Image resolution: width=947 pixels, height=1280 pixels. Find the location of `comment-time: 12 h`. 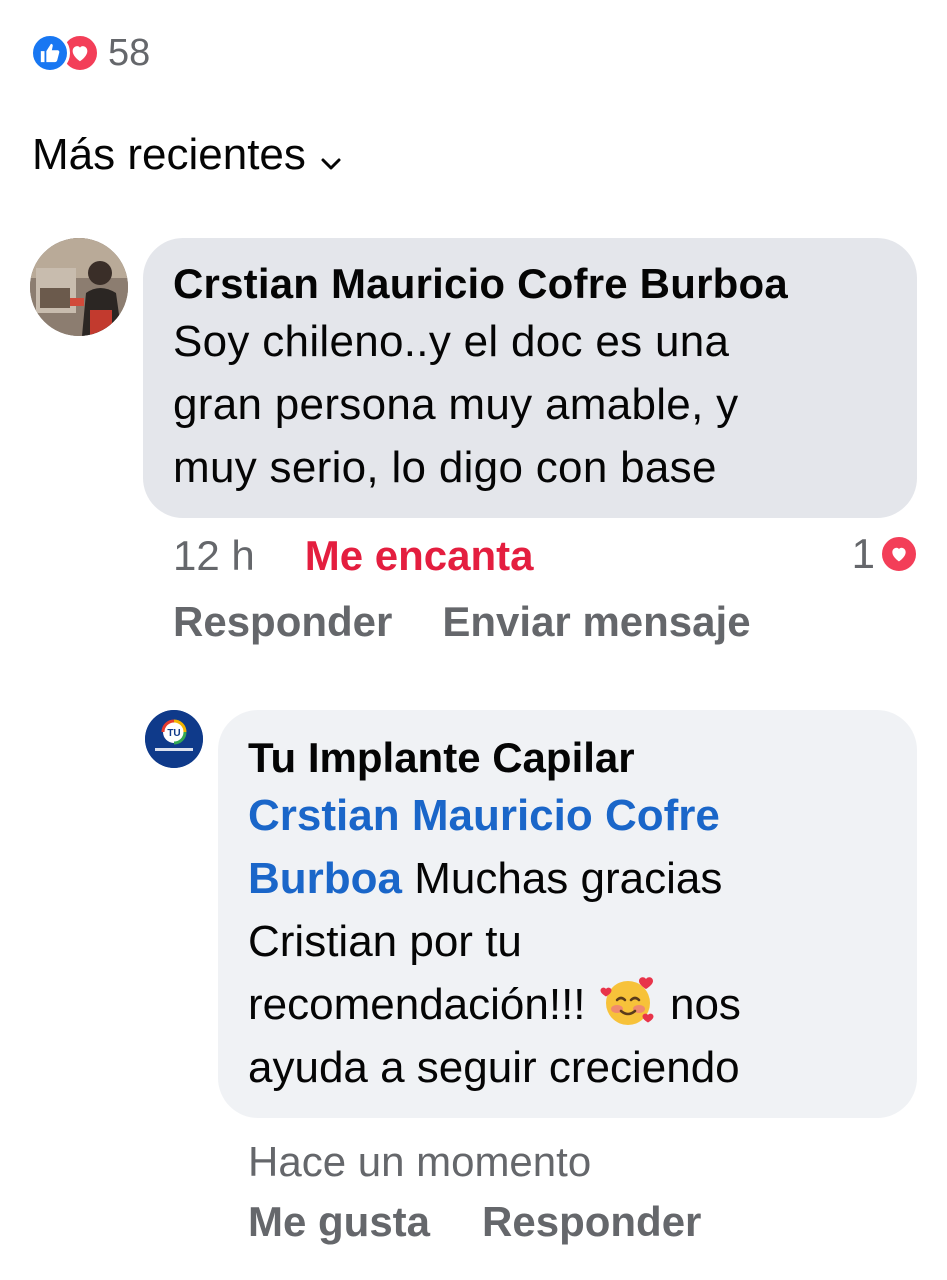

comment-time: 12 h is located at coordinates (214, 556).